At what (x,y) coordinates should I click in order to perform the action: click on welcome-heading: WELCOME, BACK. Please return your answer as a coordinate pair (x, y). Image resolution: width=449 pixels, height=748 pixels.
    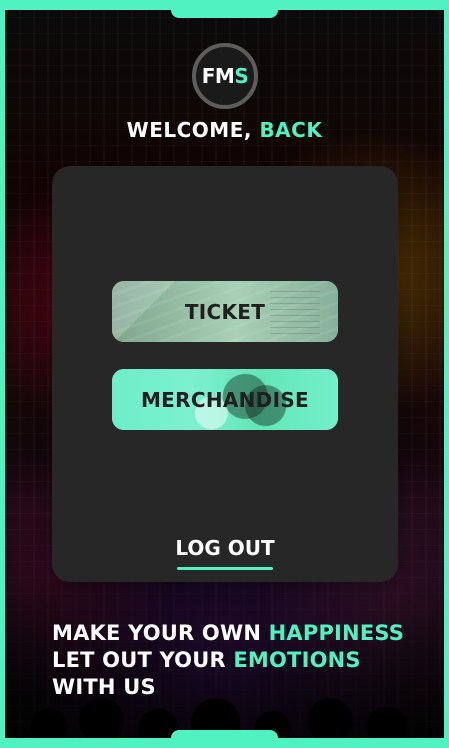
    Looking at the image, I should click on (224, 130).